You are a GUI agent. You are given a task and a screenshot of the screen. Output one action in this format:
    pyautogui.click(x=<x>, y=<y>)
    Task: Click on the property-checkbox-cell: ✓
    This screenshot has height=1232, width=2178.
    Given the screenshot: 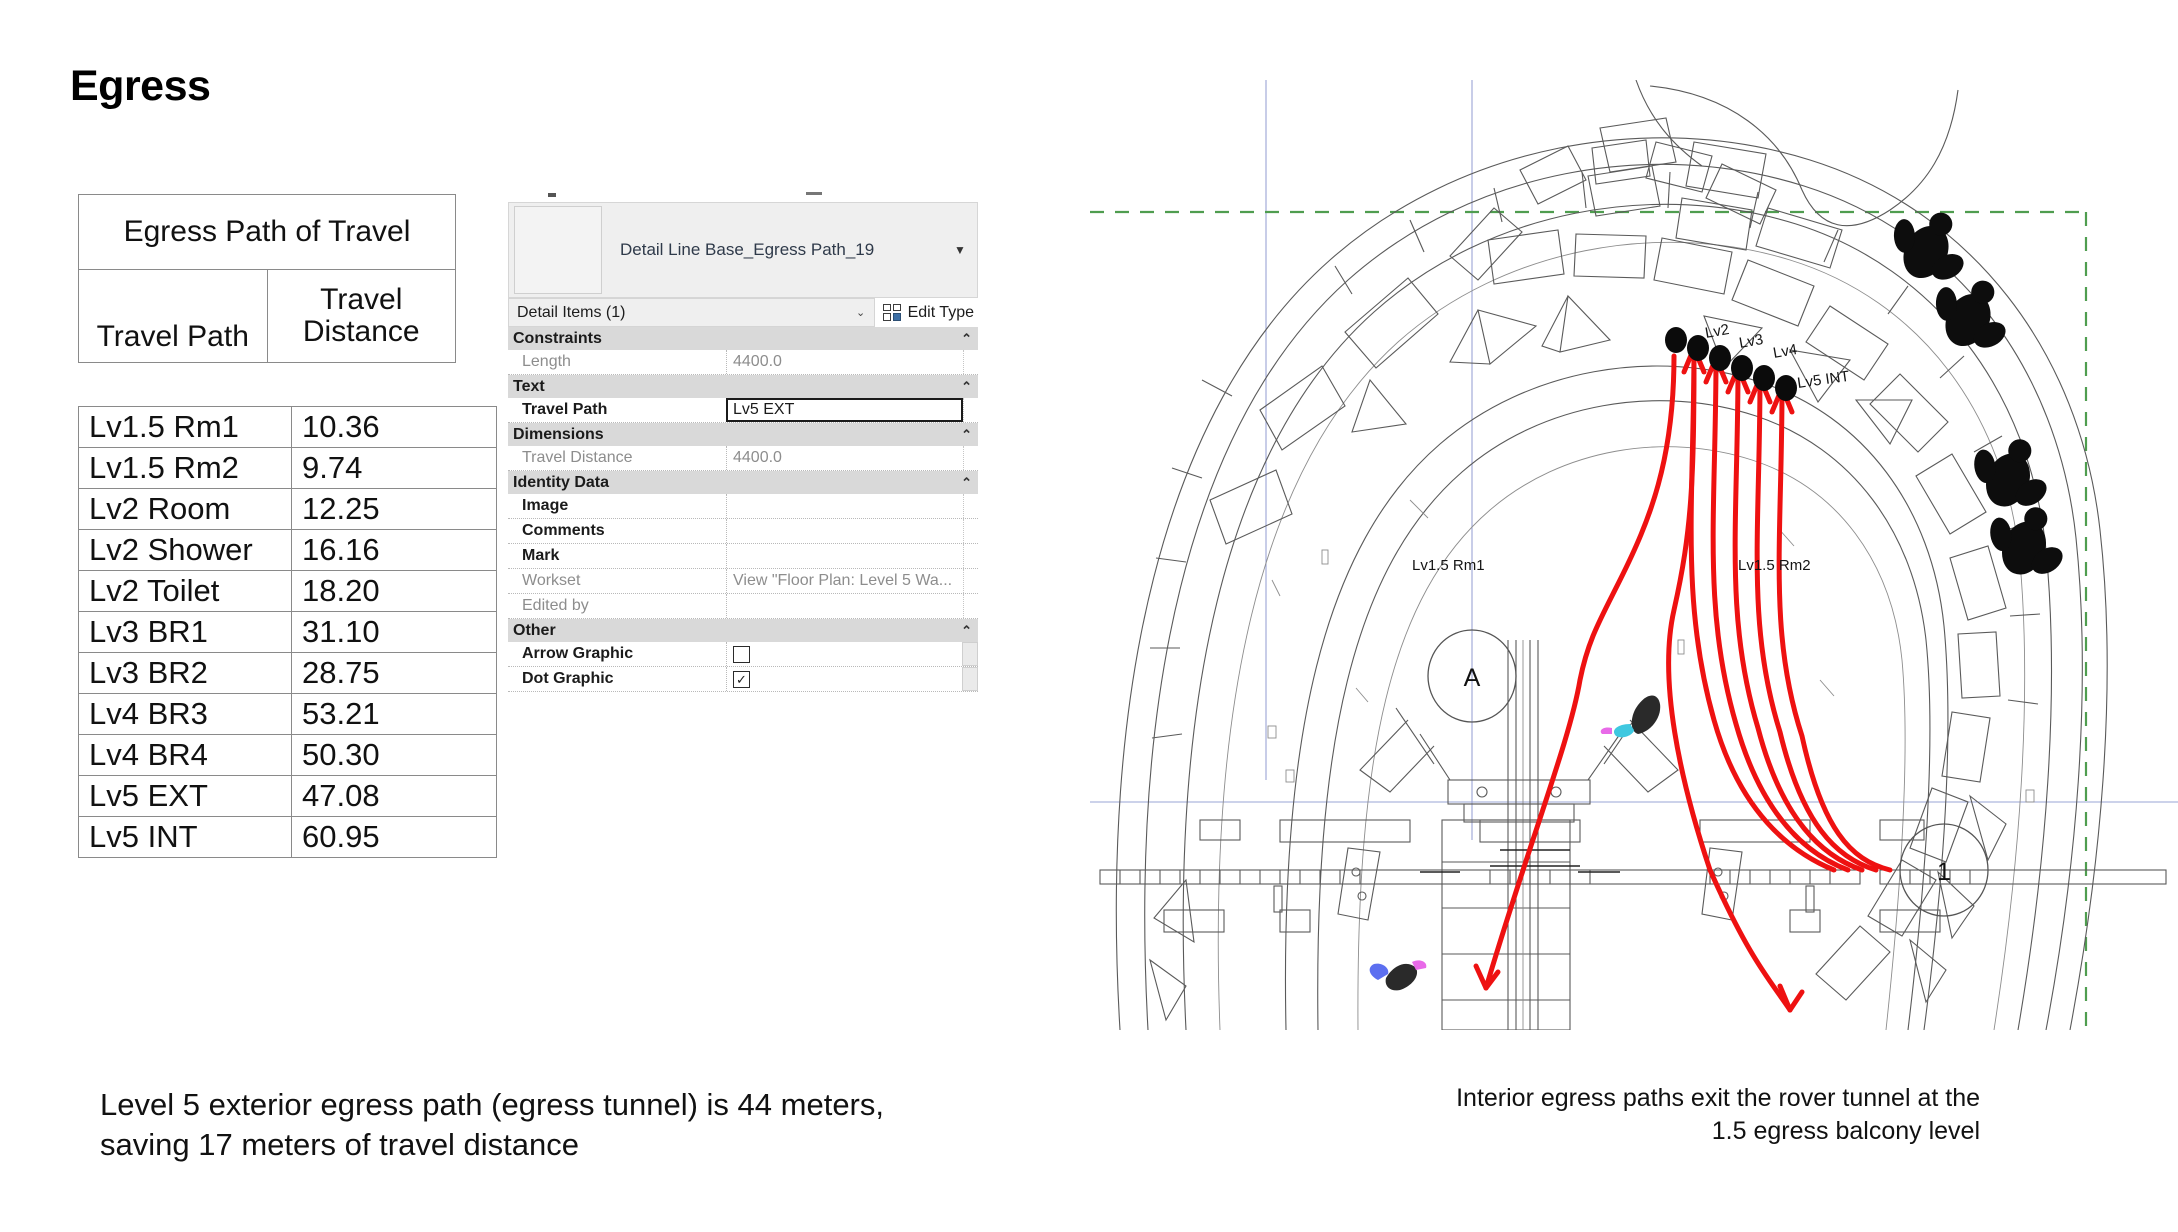 What is the action you would take?
    pyautogui.click(x=844, y=679)
    